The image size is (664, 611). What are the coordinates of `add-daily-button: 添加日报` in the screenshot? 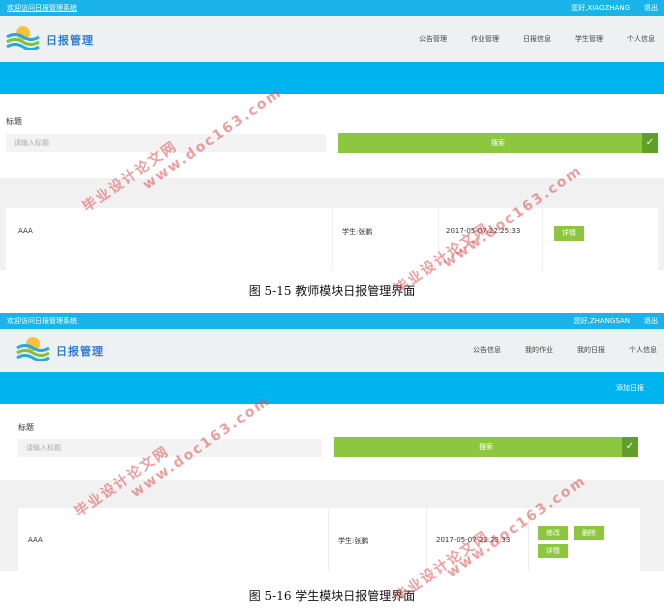 It's located at (630, 388).